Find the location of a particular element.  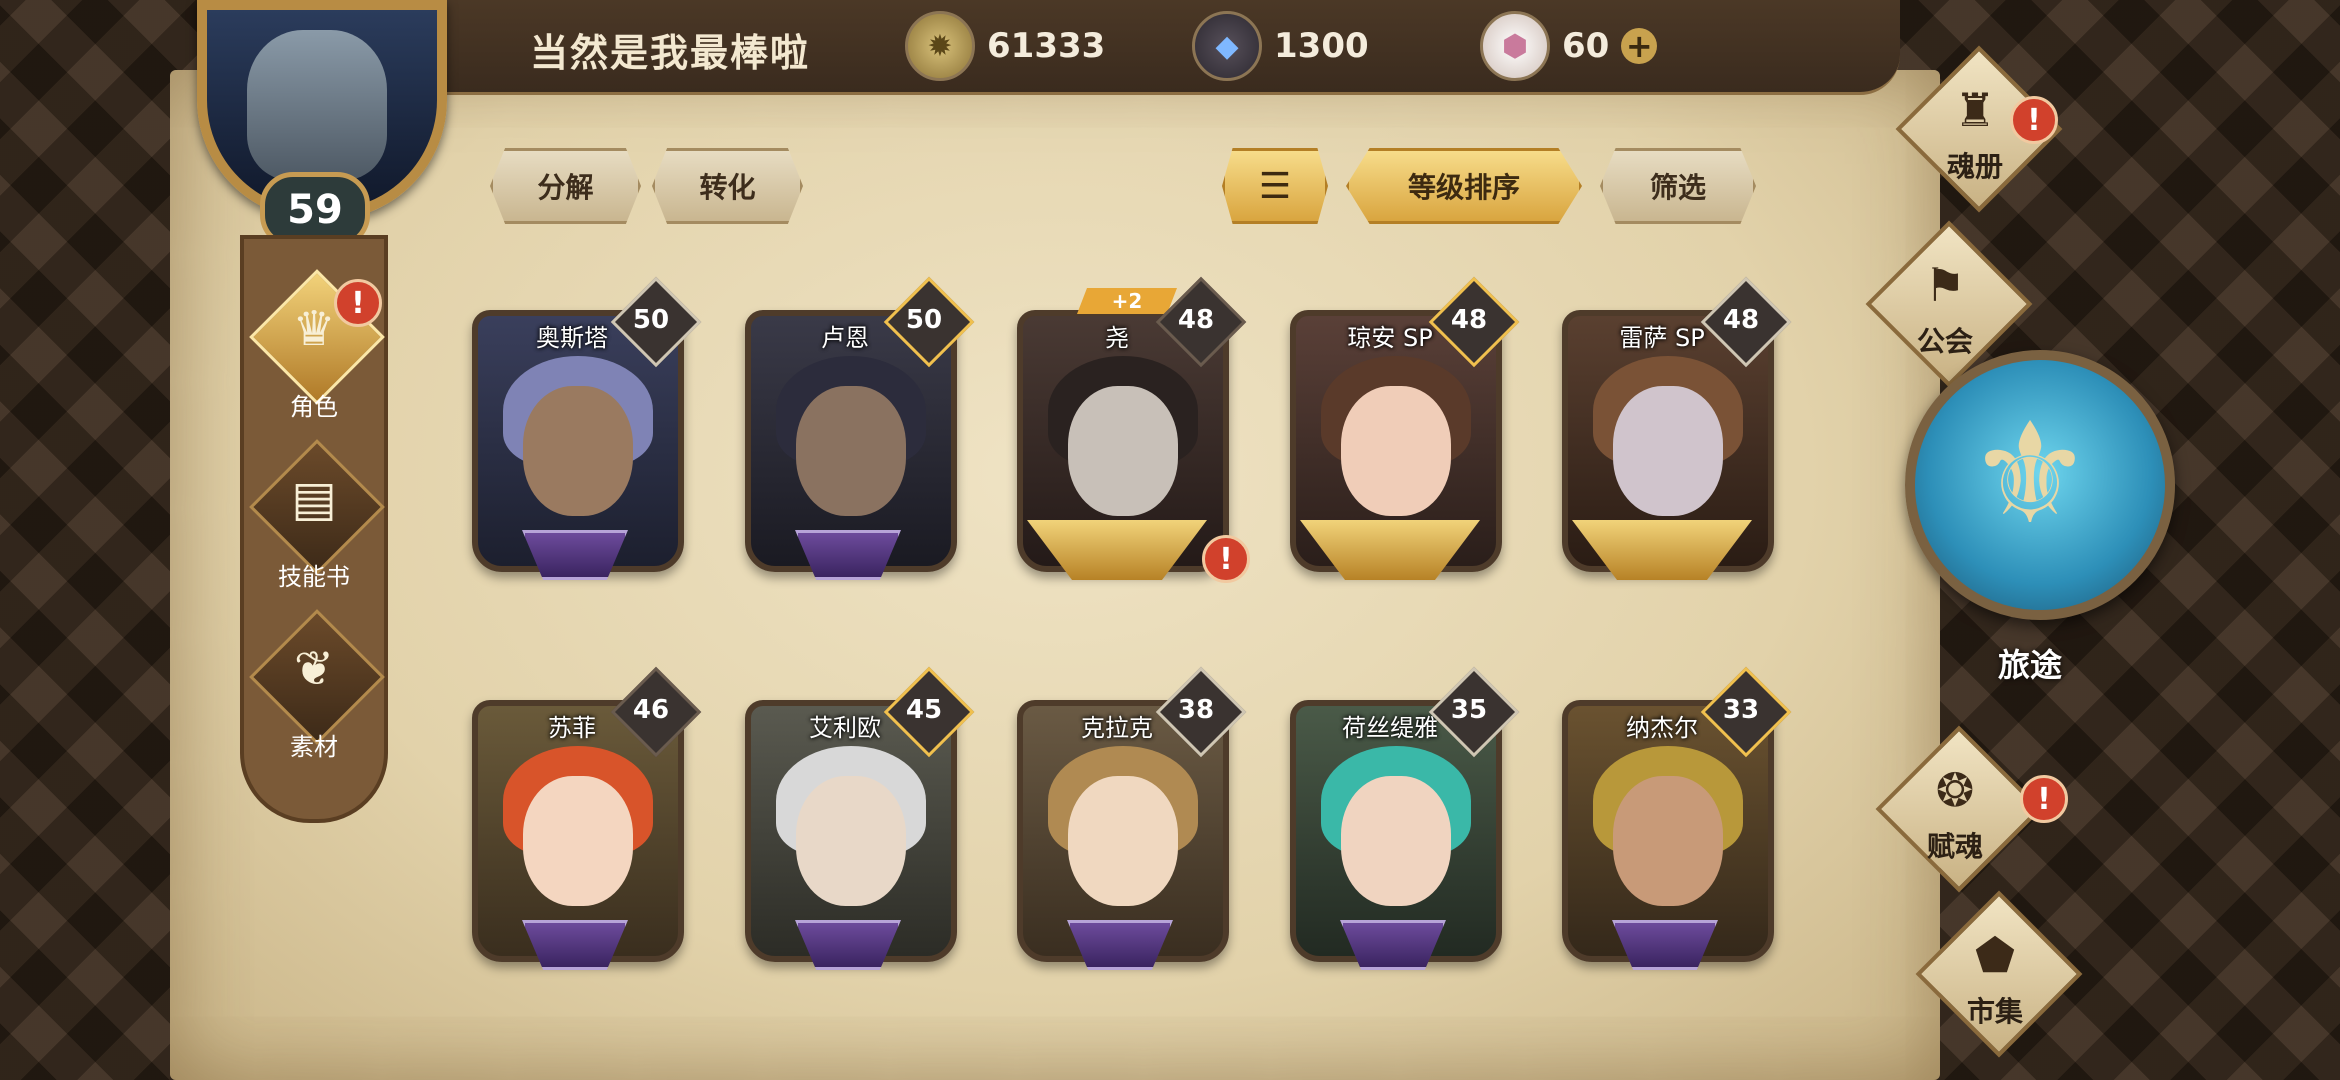

hero-card: 荷丝缇雅 35 is located at coordinates (1400, 818).